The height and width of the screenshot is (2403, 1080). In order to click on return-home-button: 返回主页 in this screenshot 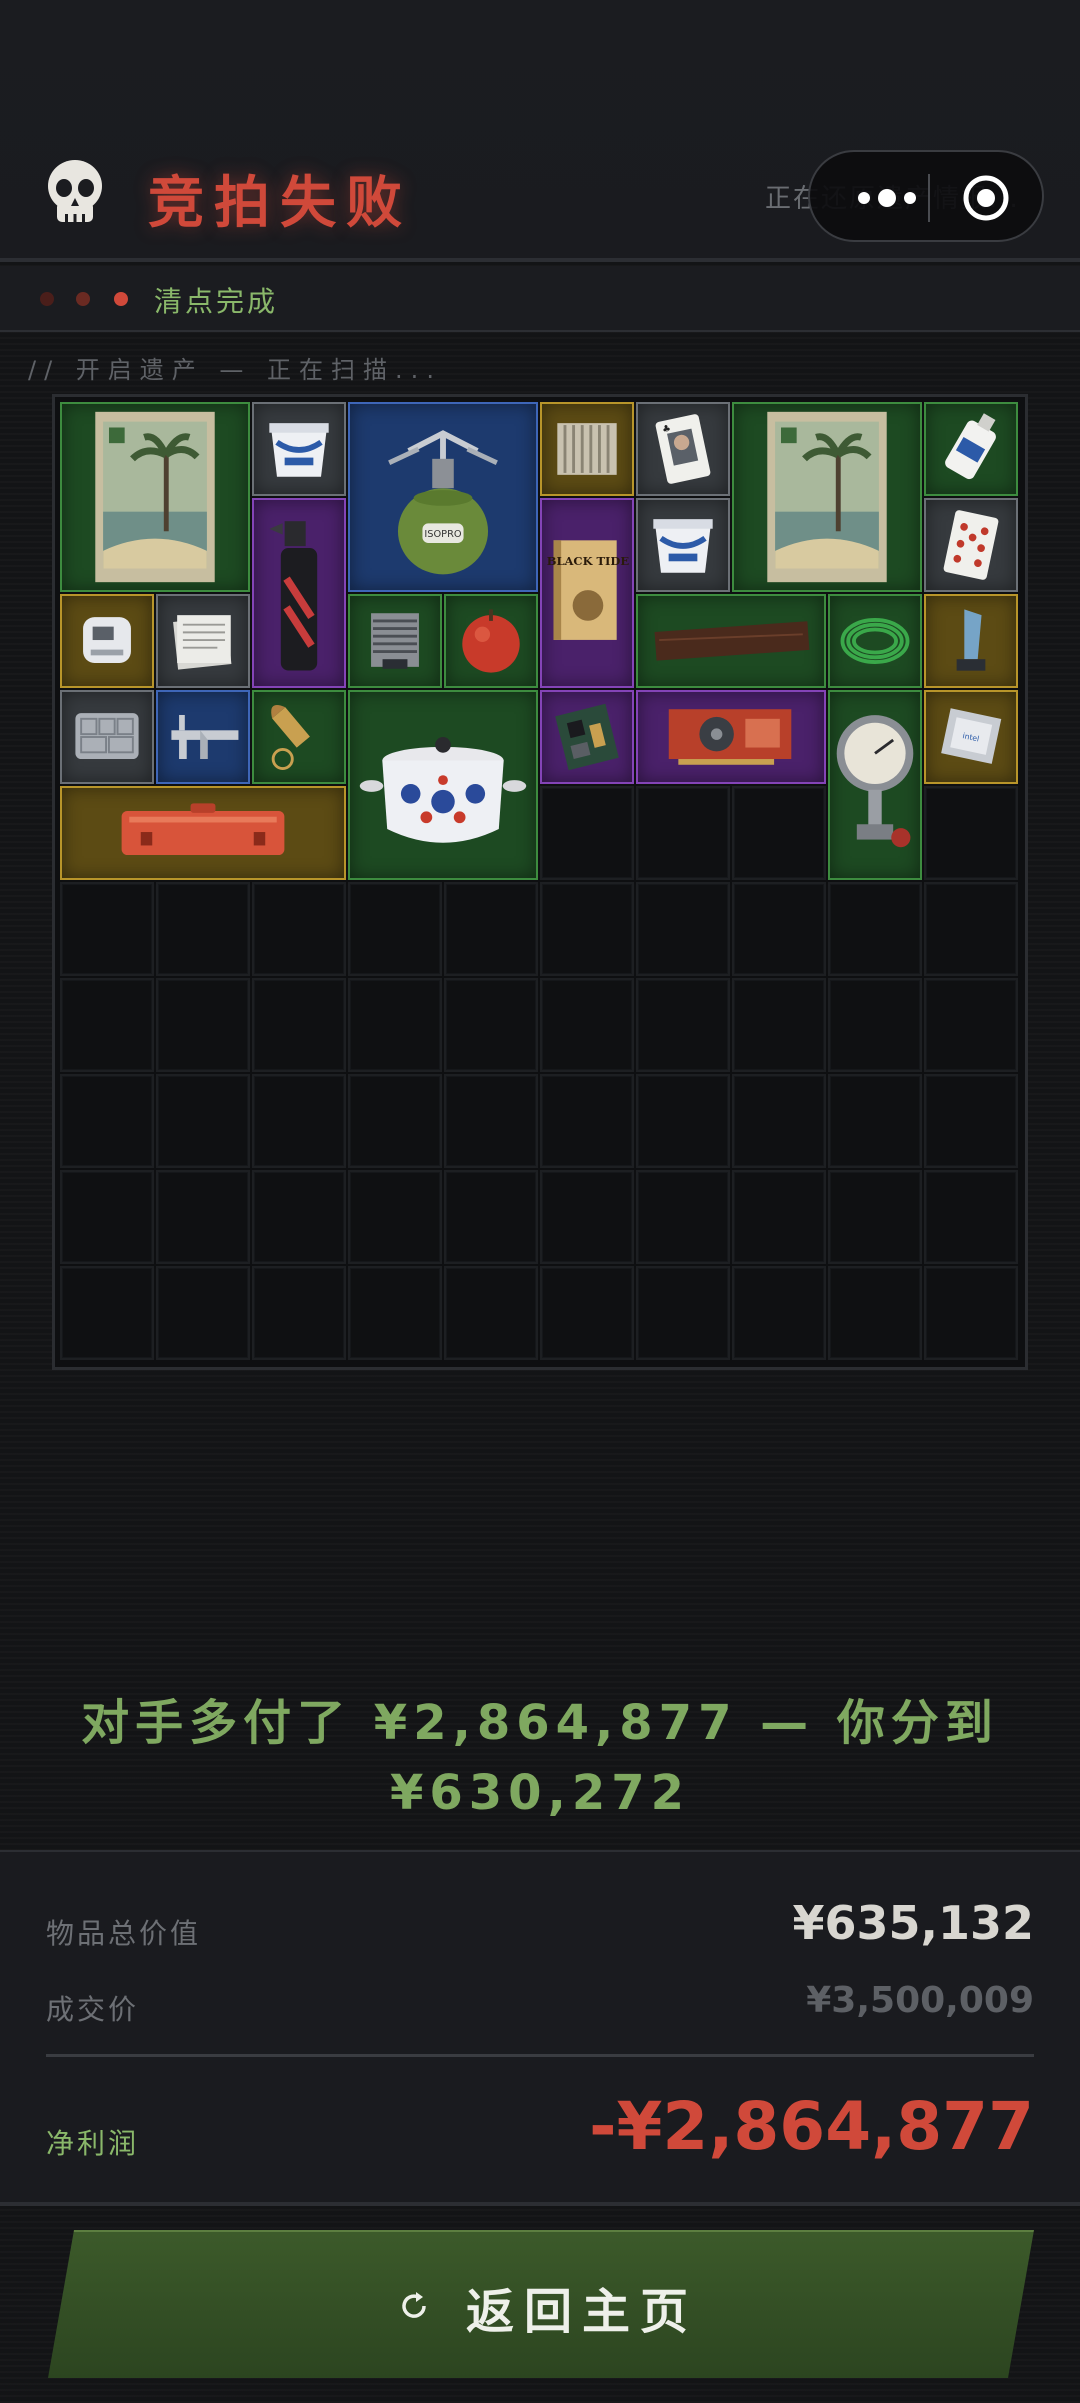, I will do `click(541, 2304)`.